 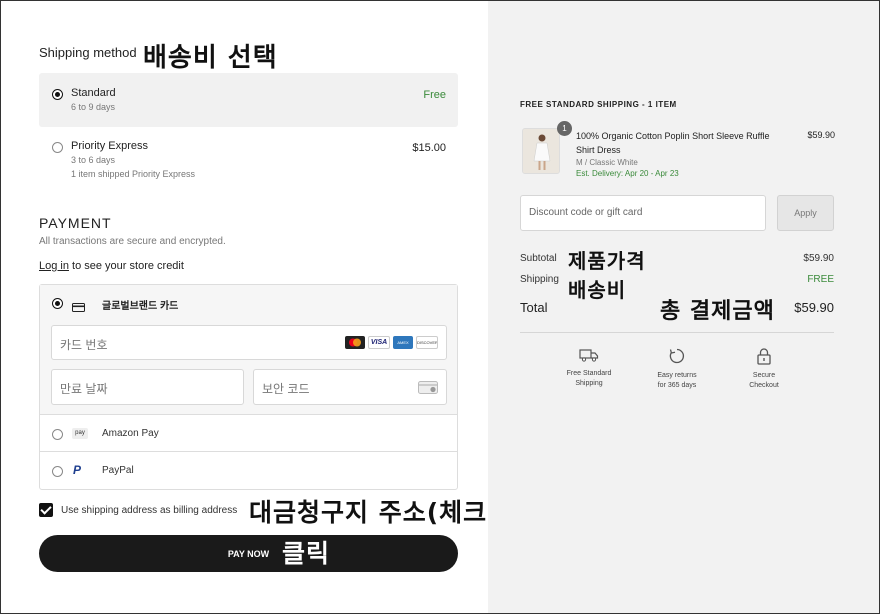 What do you see at coordinates (248, 100) in the screenshot?
I see `shipping-option-standard: Standard 6 to 9 days Free` at bounding box center [248, 100].